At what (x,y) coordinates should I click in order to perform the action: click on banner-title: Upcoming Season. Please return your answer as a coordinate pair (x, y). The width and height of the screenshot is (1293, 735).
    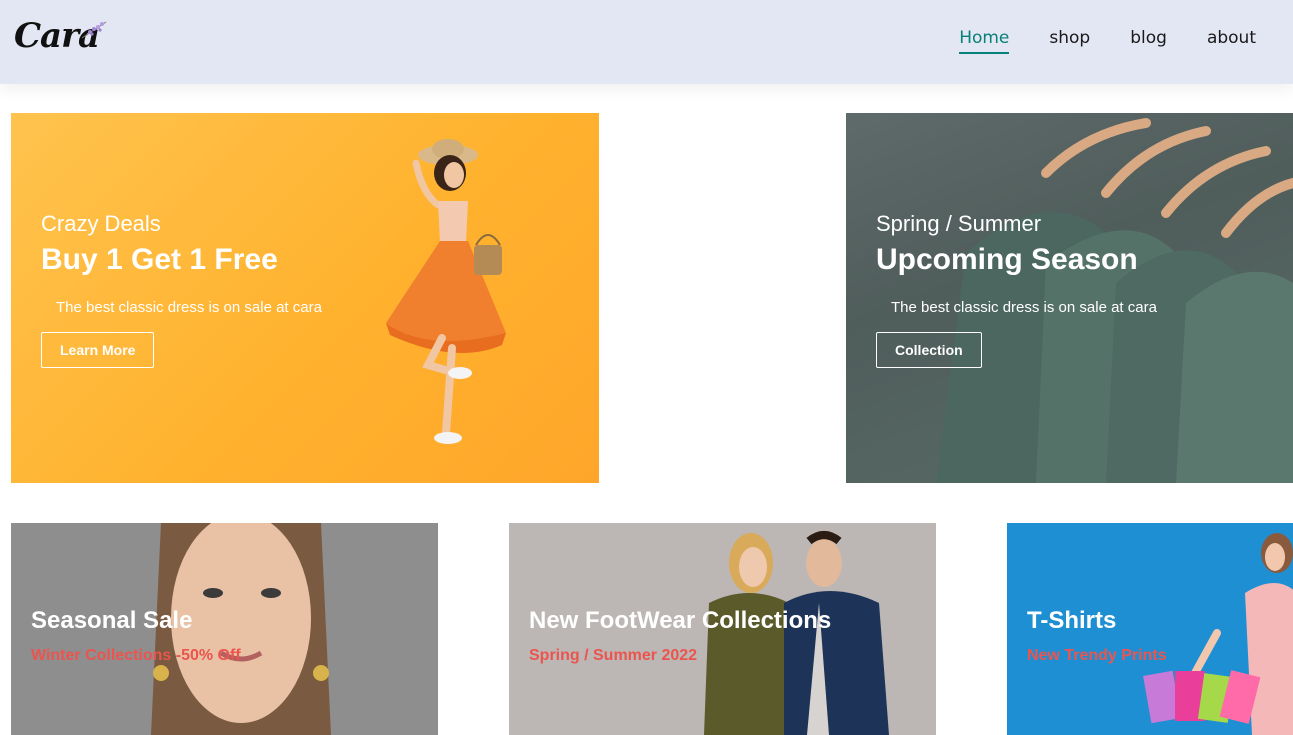
    Looking at the image, I should click on (1007, 259).